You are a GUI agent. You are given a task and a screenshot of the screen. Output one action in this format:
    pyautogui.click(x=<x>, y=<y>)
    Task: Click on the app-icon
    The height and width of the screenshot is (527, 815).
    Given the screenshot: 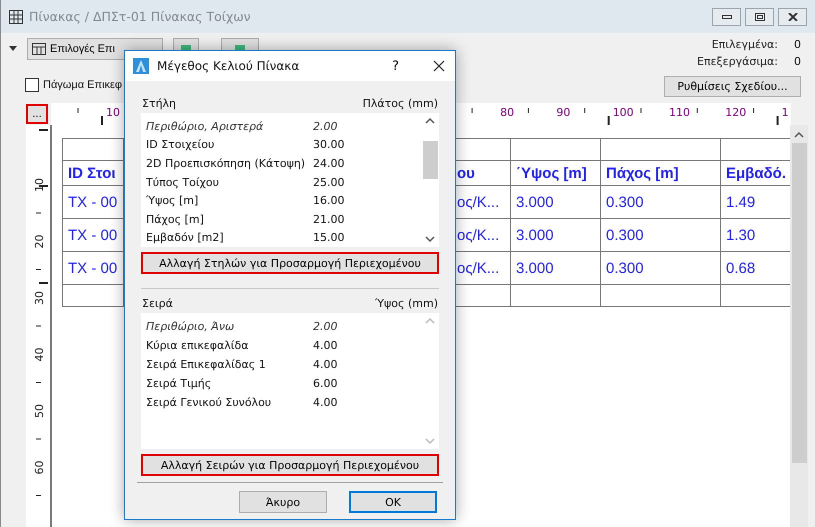 What is the action you would take?
    pyautogui.click(x=141, y=66)
    